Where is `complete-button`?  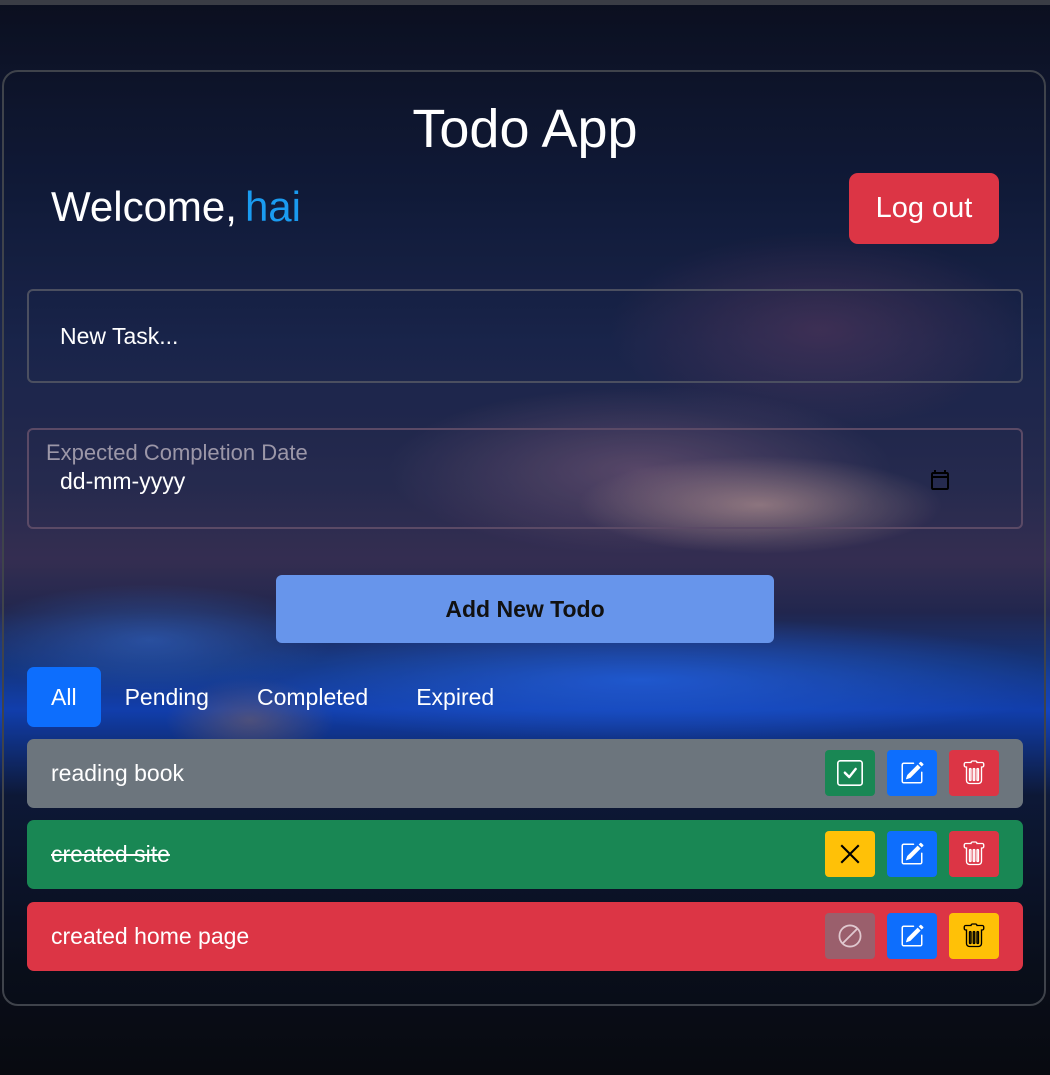 complete-button is located at coordinates (850, 773).